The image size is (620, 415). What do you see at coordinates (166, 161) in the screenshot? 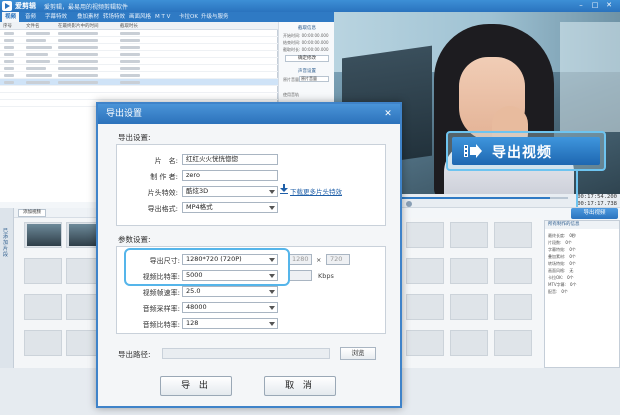
I see `title-label: 片 名:` at bounding box center [166, 161].